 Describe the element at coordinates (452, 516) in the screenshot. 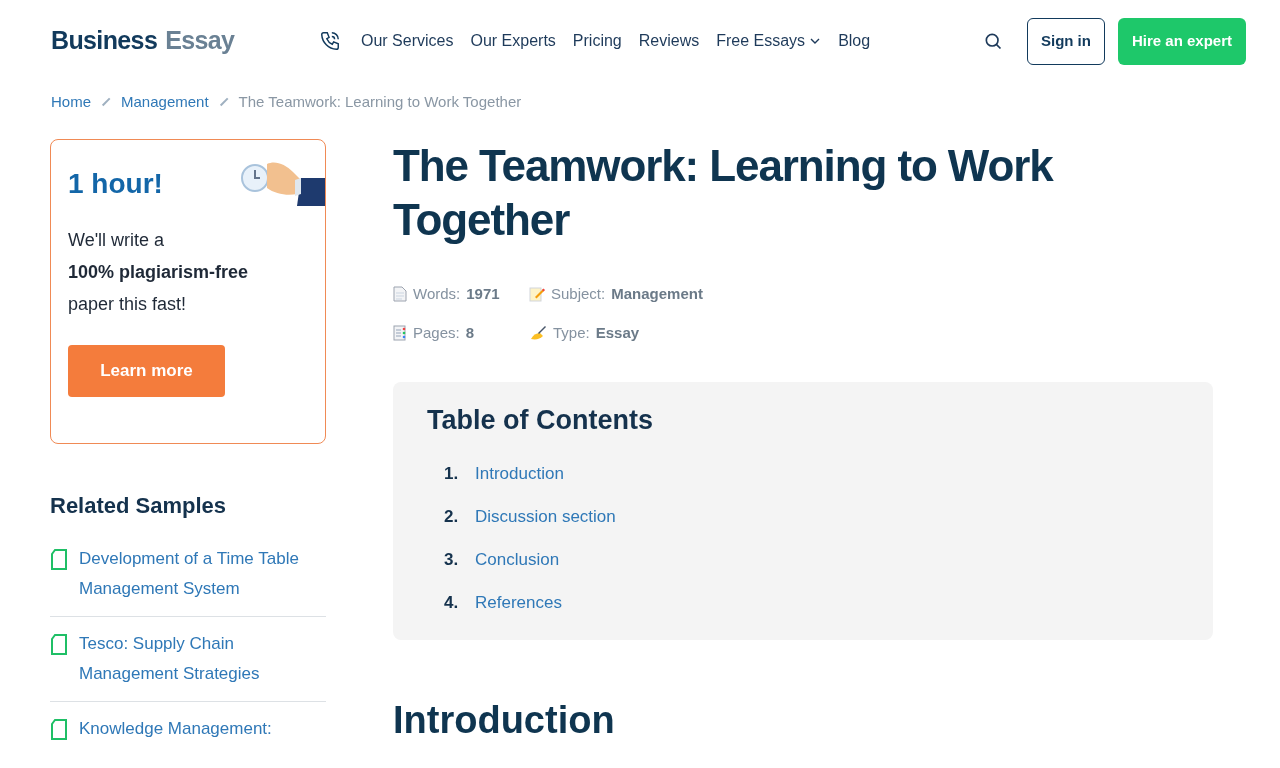

I see `toc-number: 2.` at that location.